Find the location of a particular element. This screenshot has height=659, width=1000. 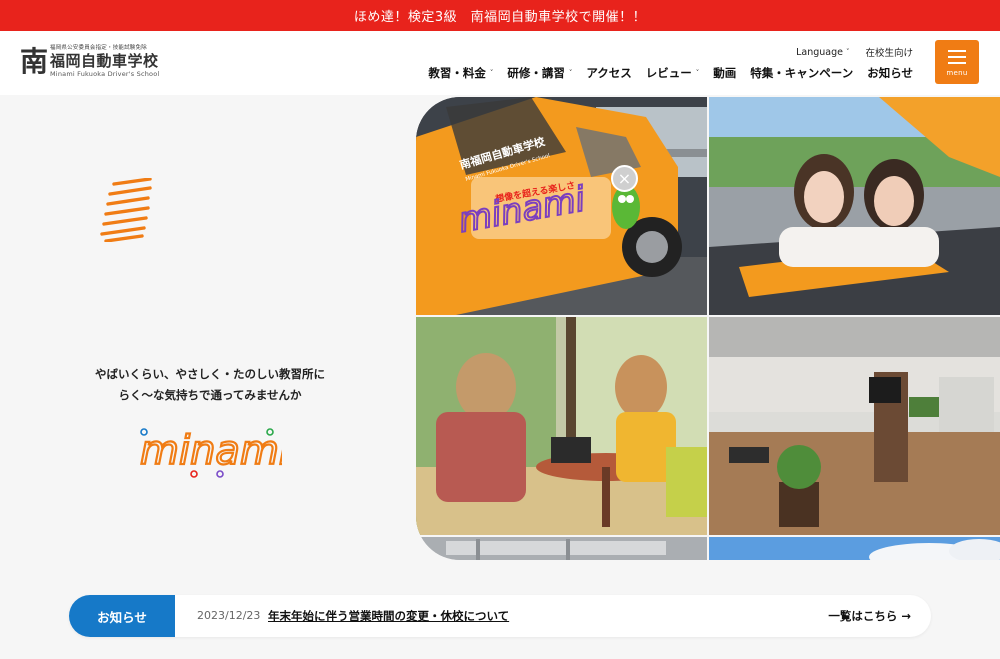

logo-school-name: 福岡自動車学校 is located at coordinates (104, 60).